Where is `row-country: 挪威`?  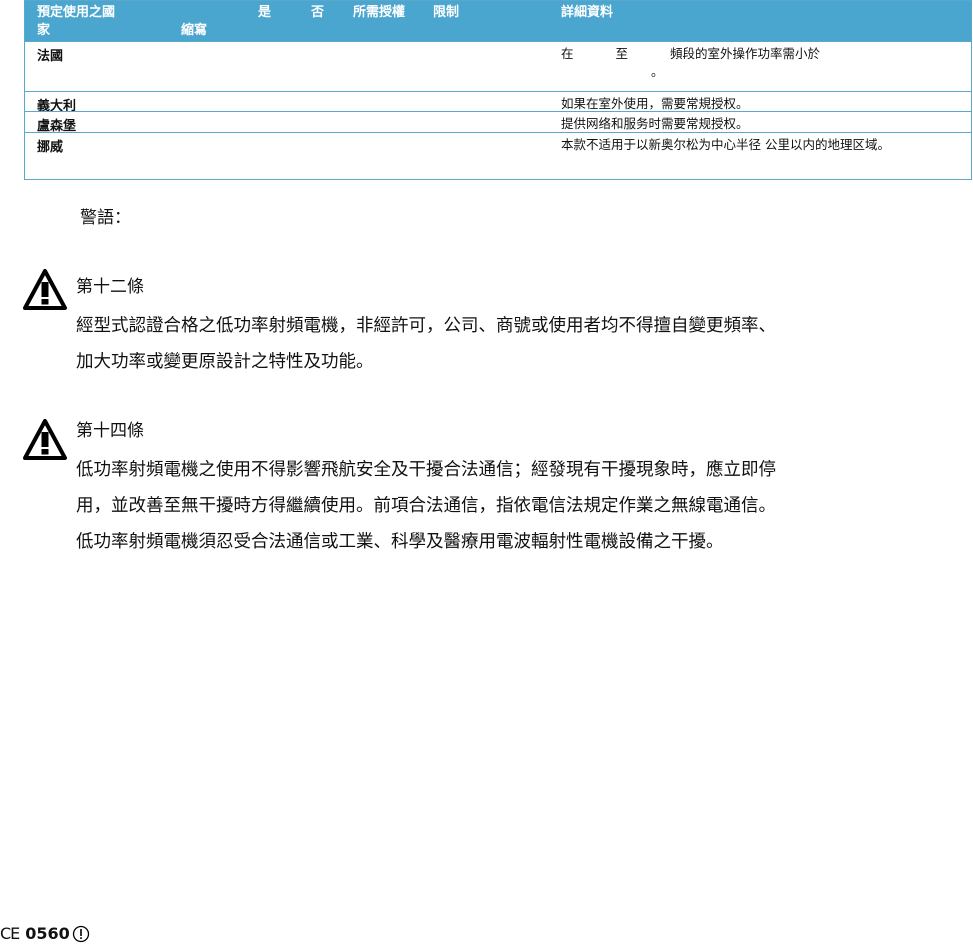 row-country: 挪威 is located at coordinates (50, 147).